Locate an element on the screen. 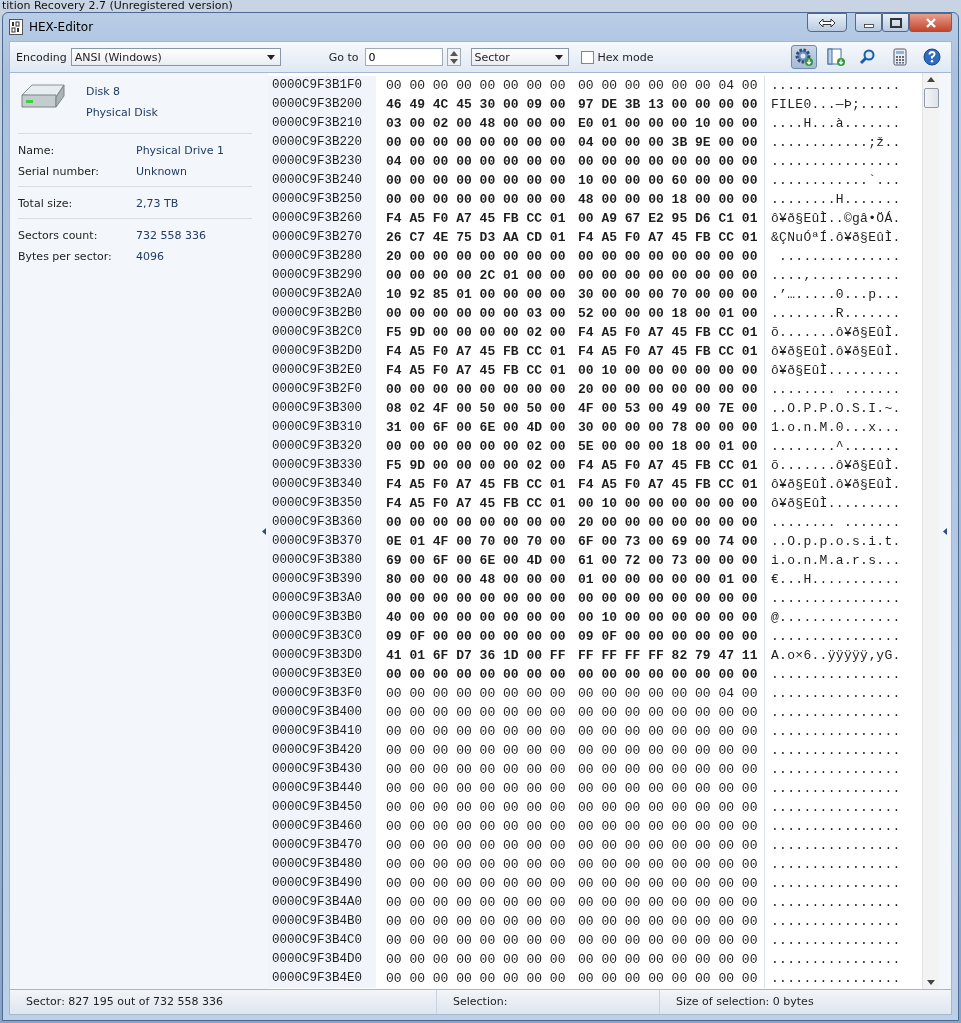  property-label: Name: is located at coordinates (37, 150).